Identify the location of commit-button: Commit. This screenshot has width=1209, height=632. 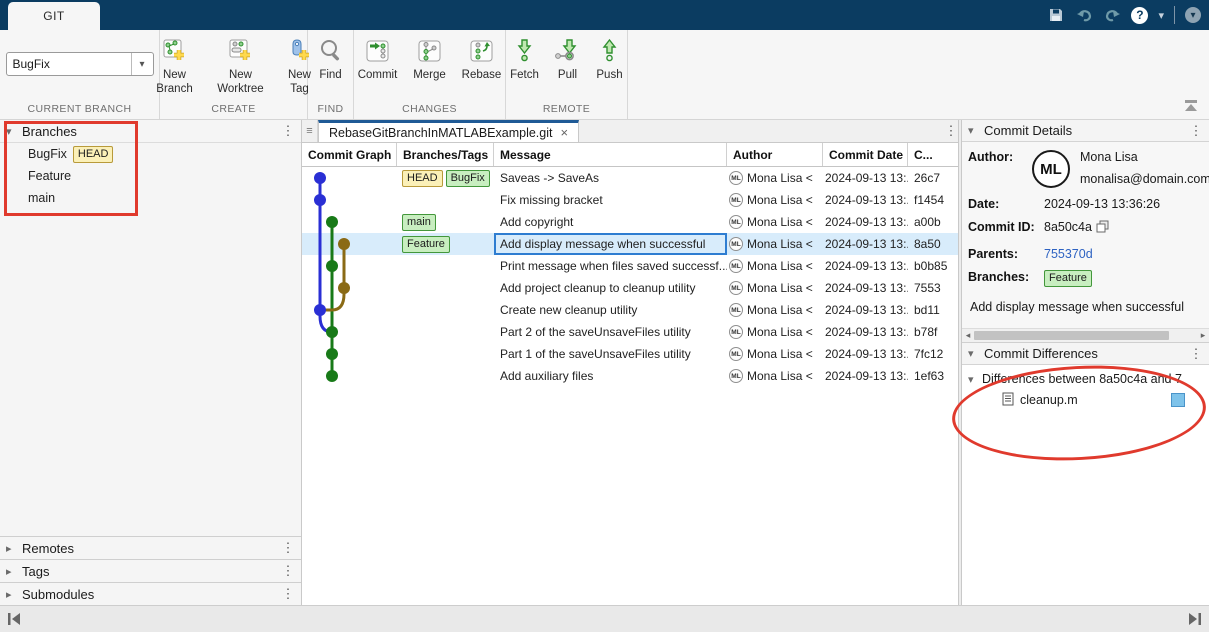
(378, 59).